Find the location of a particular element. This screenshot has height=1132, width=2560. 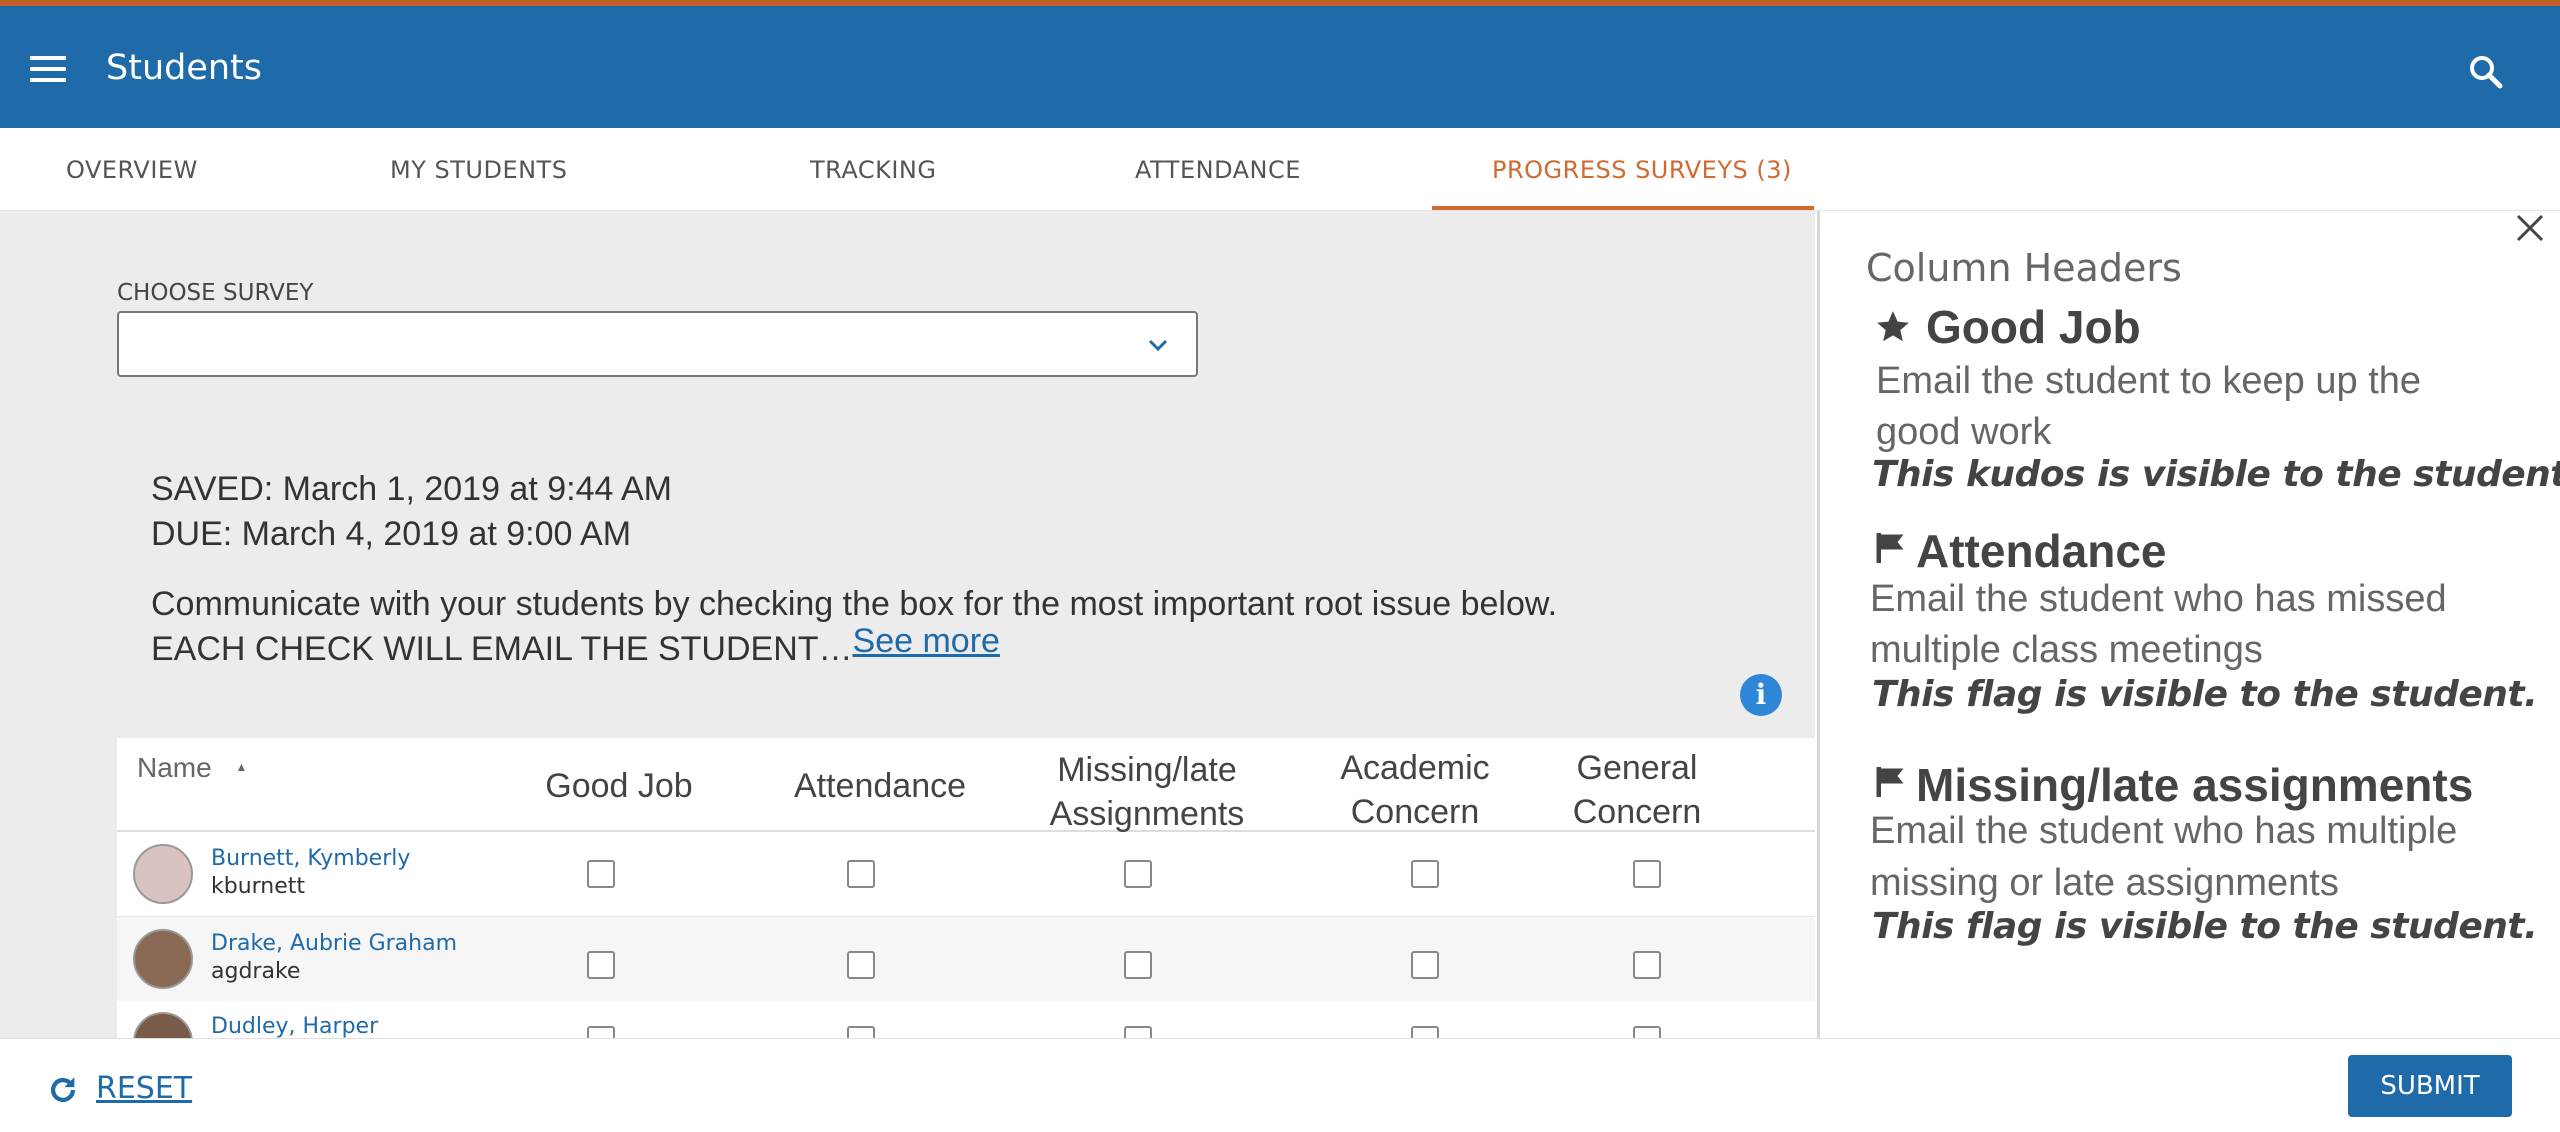

column-header-line: General is located at coordinates (1637, 768).